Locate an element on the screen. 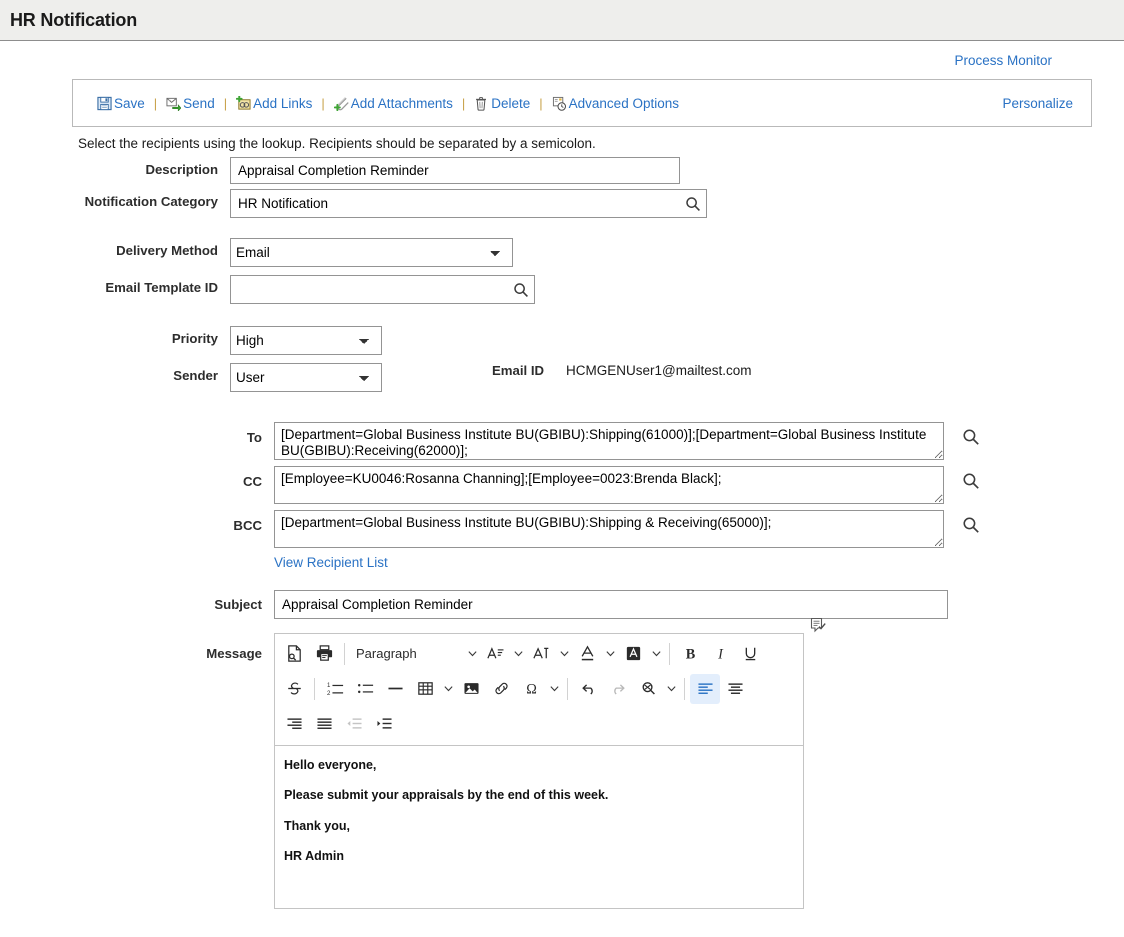 Image resolution: width=1124 pixels, height=937 pixels. process-monitor-link: Process Monitor is located at coordinates (1003, 60).